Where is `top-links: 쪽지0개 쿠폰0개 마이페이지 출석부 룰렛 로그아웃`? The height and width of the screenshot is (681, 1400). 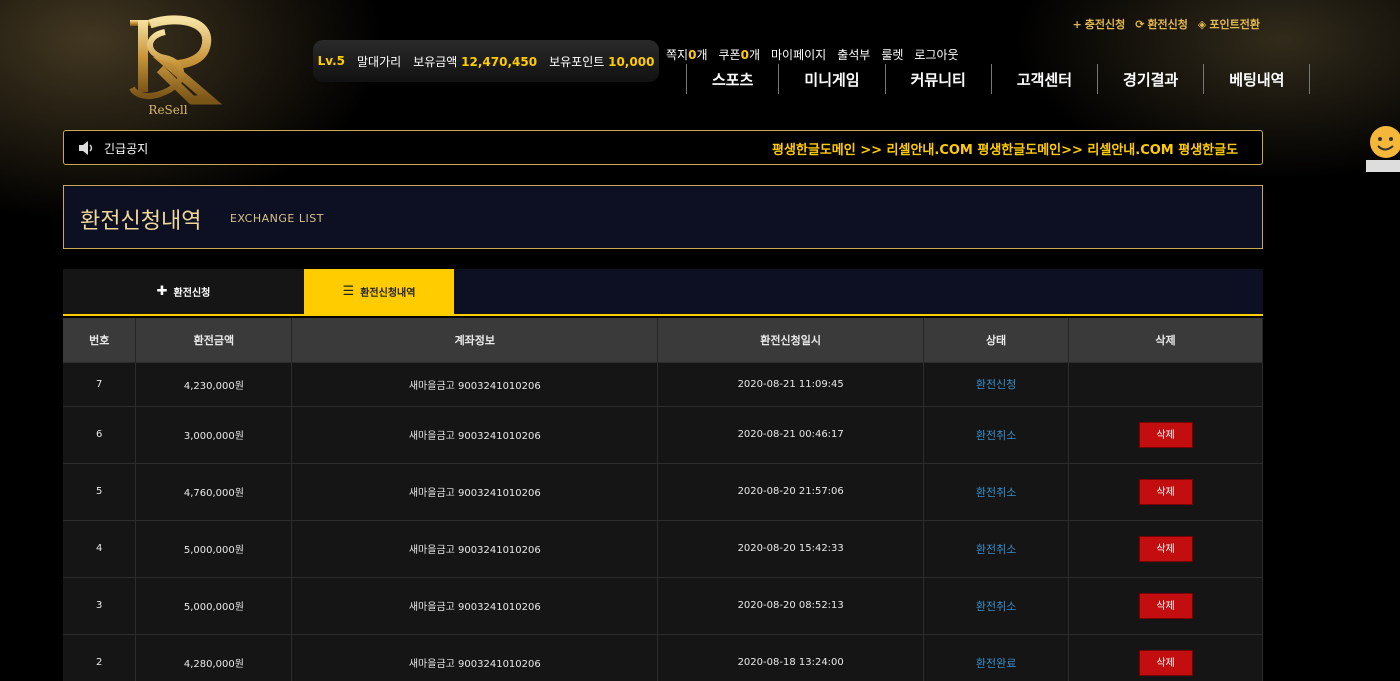 top-links: 쪽지0개 쿠폰0개 마이페이지 출석부 룰렛 로그아웃 is located at coordinates (812, 54).